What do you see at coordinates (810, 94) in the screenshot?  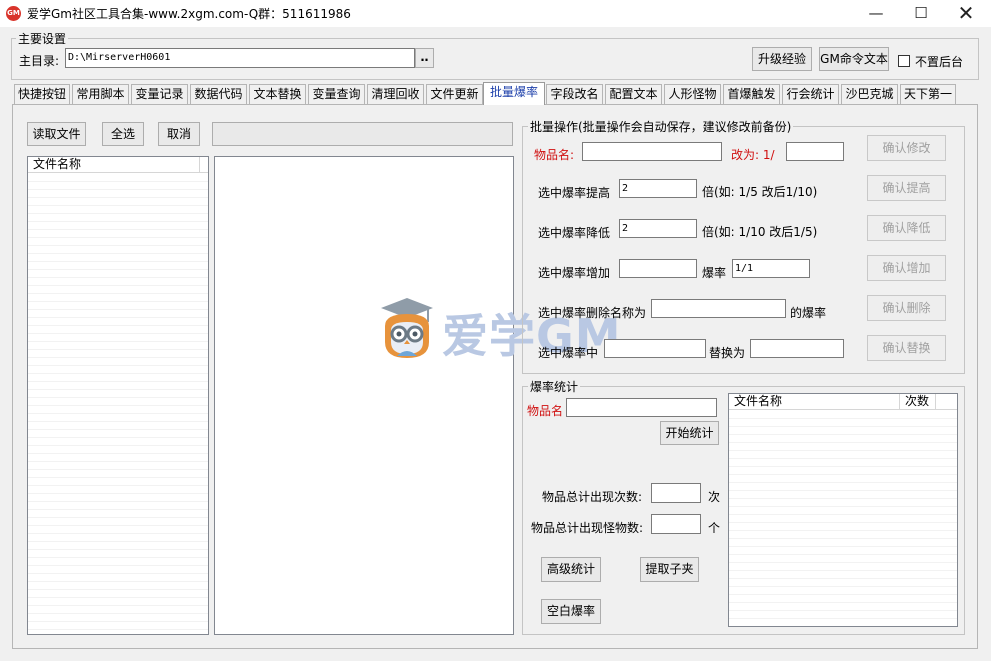 I see `tab-guild-stats: 行会统计` at bounding box center [810, 94].